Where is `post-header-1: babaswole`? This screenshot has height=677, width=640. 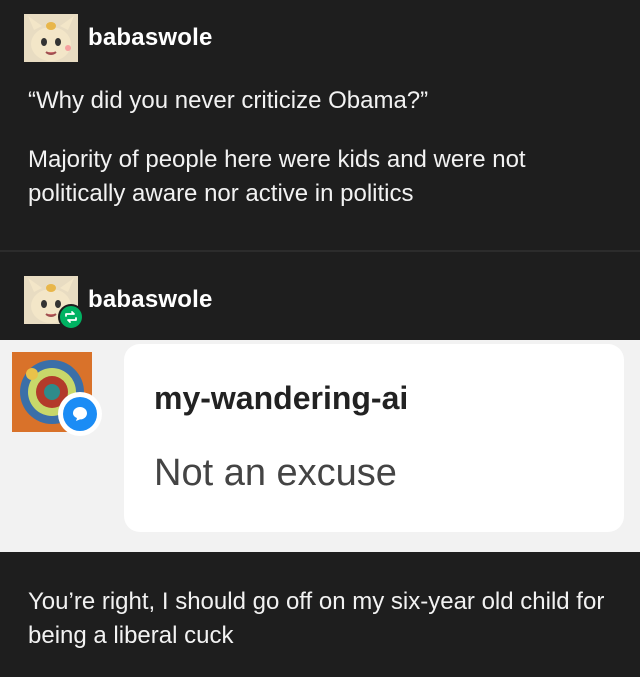 post-header-1: babaswole is located at coordinates (118, 38).